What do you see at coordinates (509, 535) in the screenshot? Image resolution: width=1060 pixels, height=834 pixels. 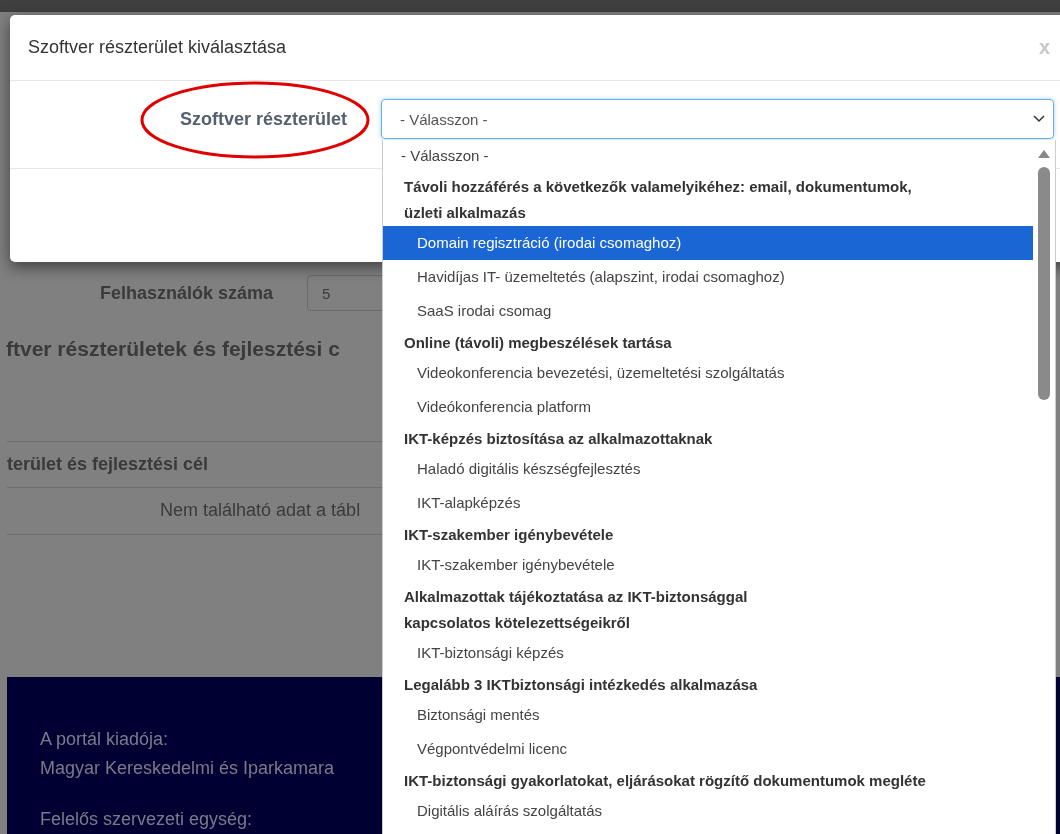 I see `option-group-label: IKT-szakember igénybevétele` at bounding box center [509, 535].